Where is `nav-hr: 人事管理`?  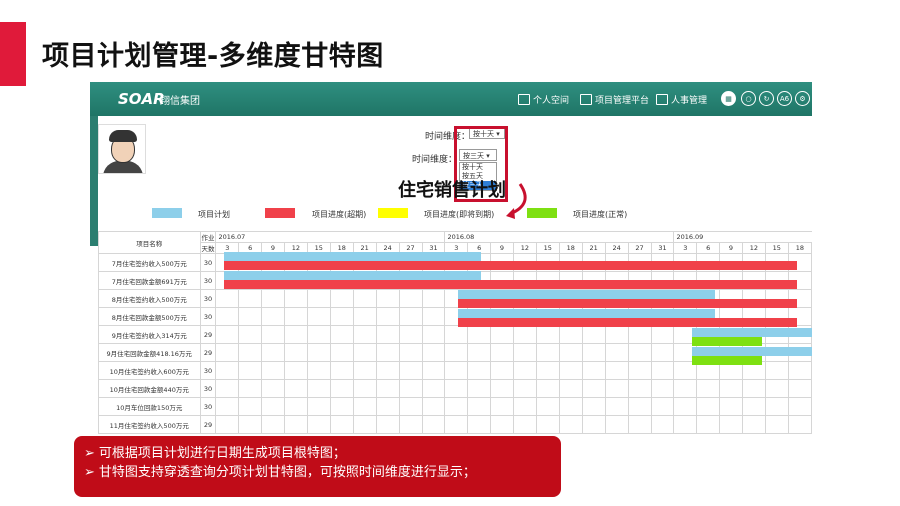
nav-hr: 人事管理 is located at coordinates (681, 99).